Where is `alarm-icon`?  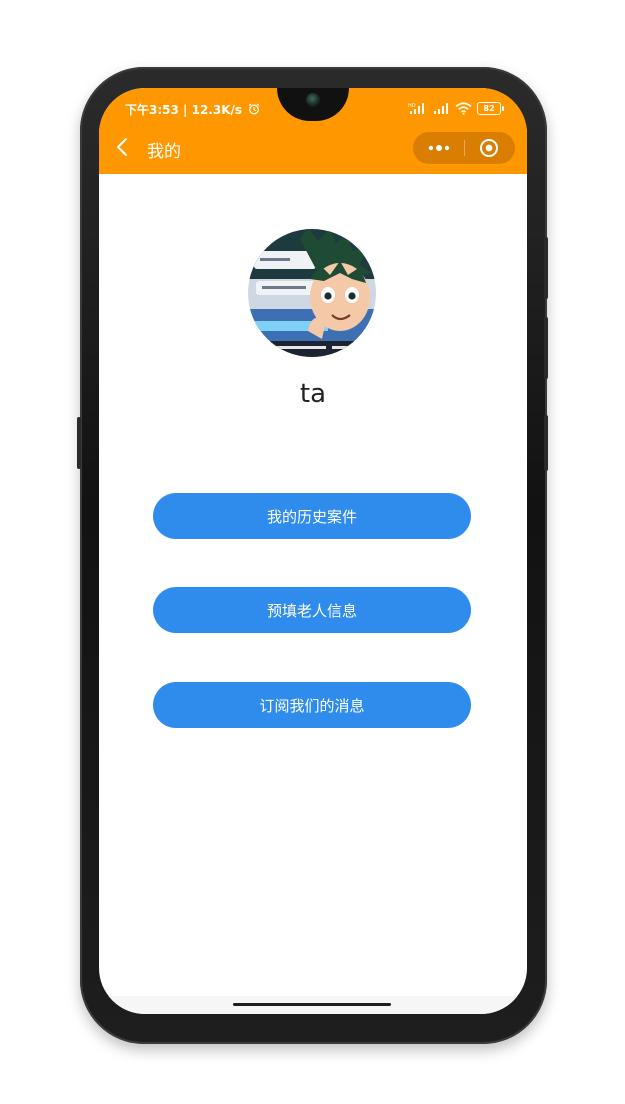 alarm-icon is located at coordinates (254, 109).